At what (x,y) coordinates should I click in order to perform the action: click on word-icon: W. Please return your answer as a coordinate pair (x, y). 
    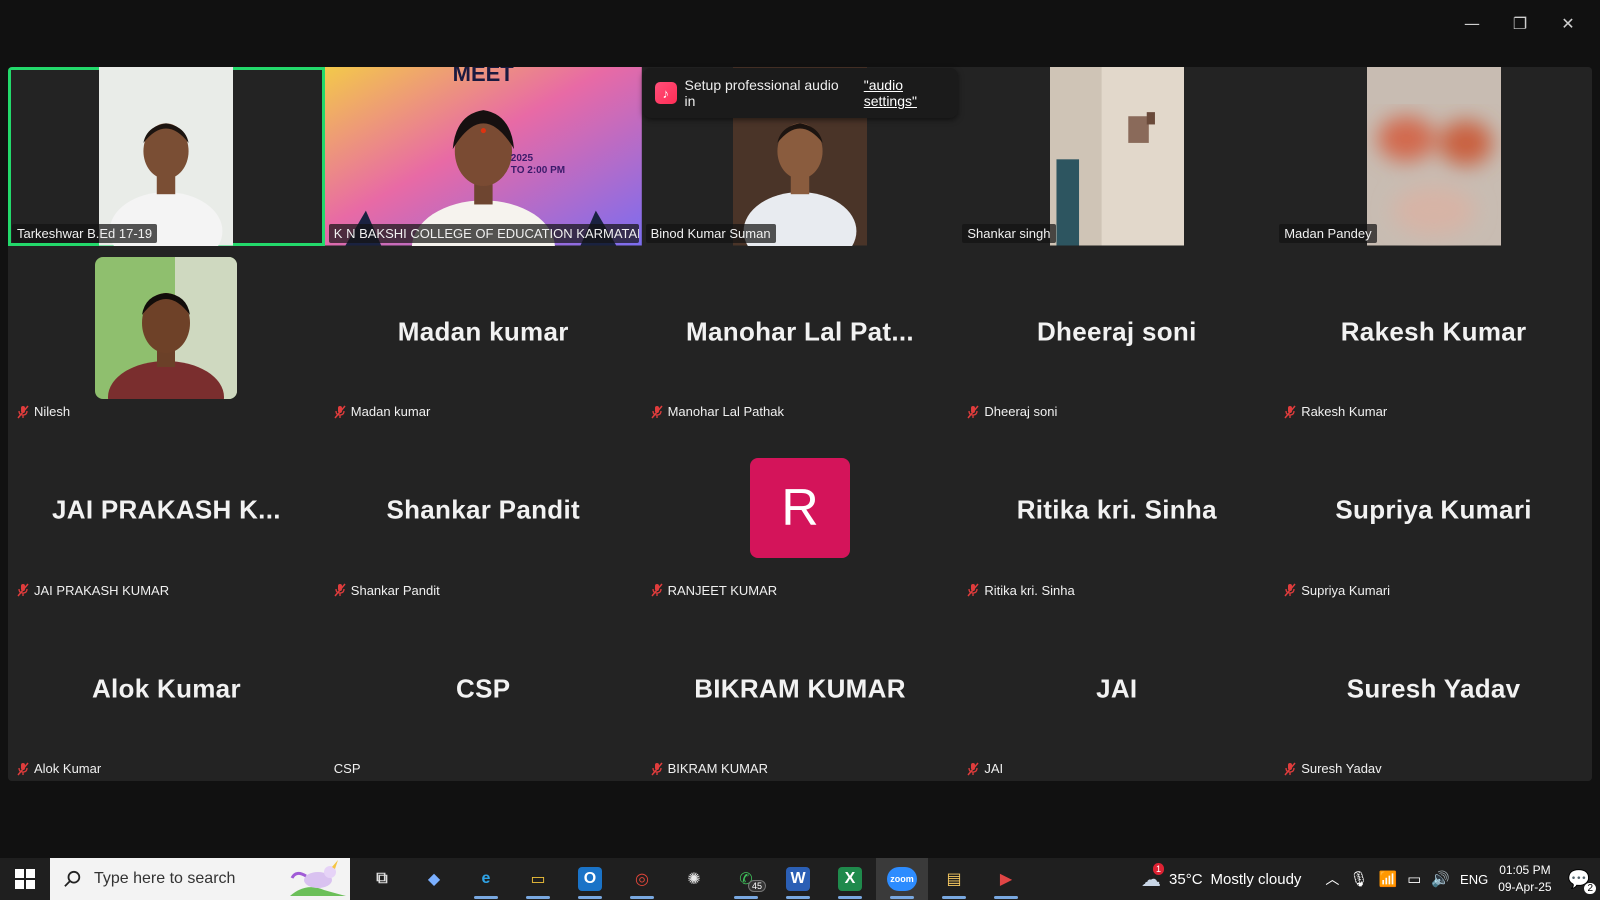
    Looking at the image, I should click on (798, 879).